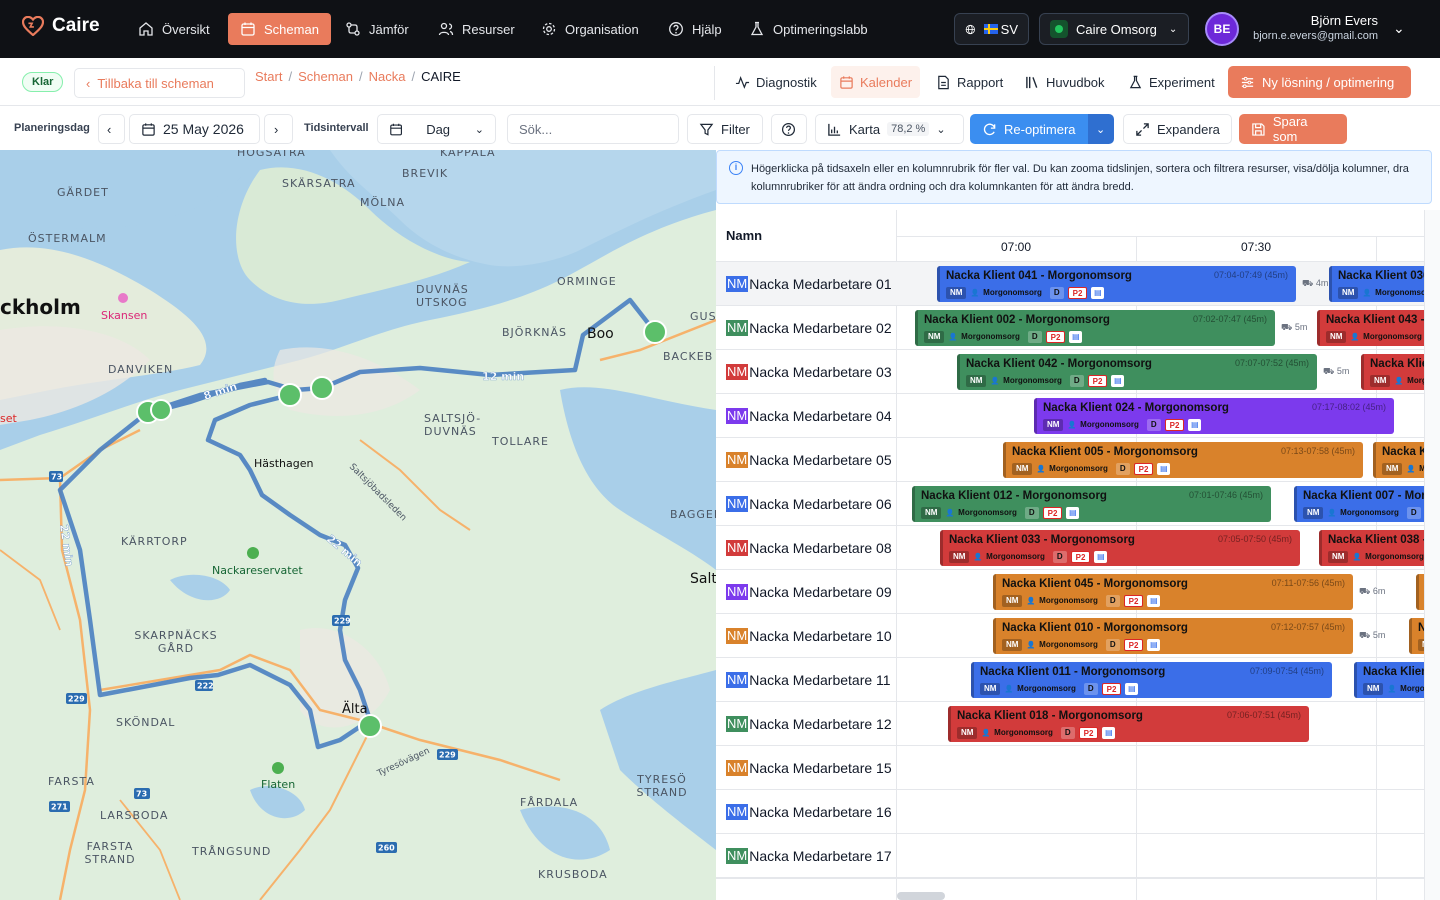  What do you see at coordinates (809, 416) in the screenshot?
I see `resource-name: NM Nacka Medarbetare 04` at bounding box center [809, 416].